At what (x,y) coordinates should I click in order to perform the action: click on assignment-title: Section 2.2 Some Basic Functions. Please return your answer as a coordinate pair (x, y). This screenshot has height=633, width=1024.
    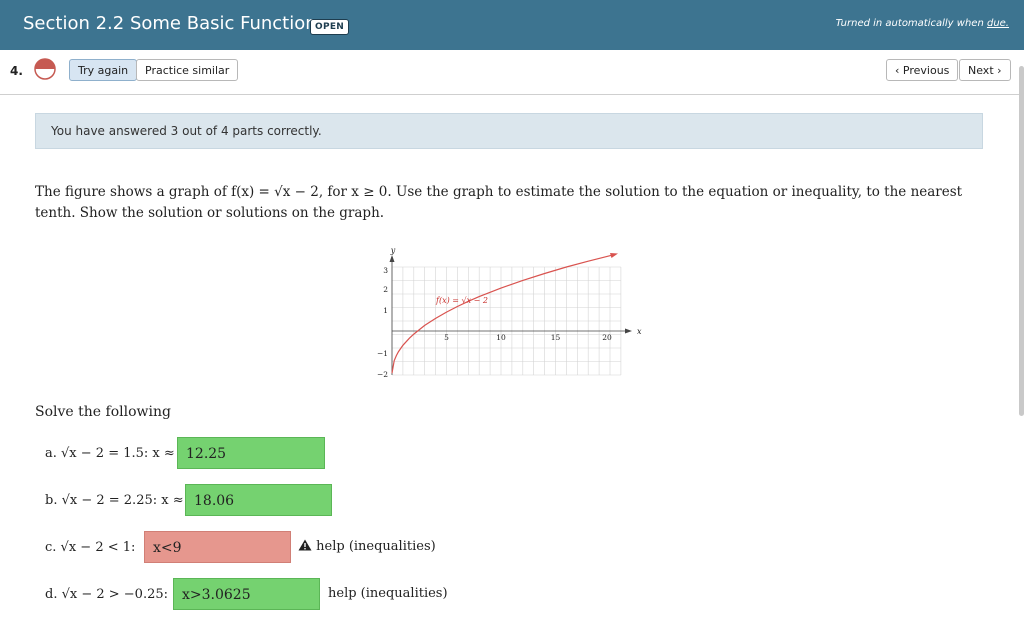
    Looking at the image, I should click on (175, 23).